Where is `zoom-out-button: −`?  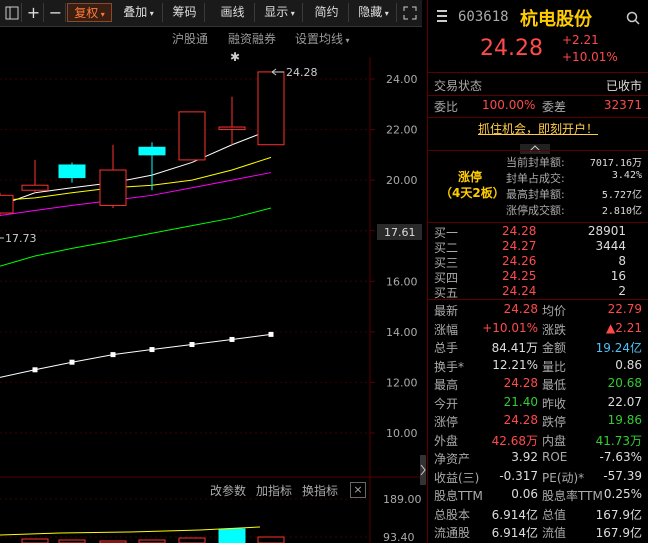 zoom-out-button: − is located at coordinates (56, 12).